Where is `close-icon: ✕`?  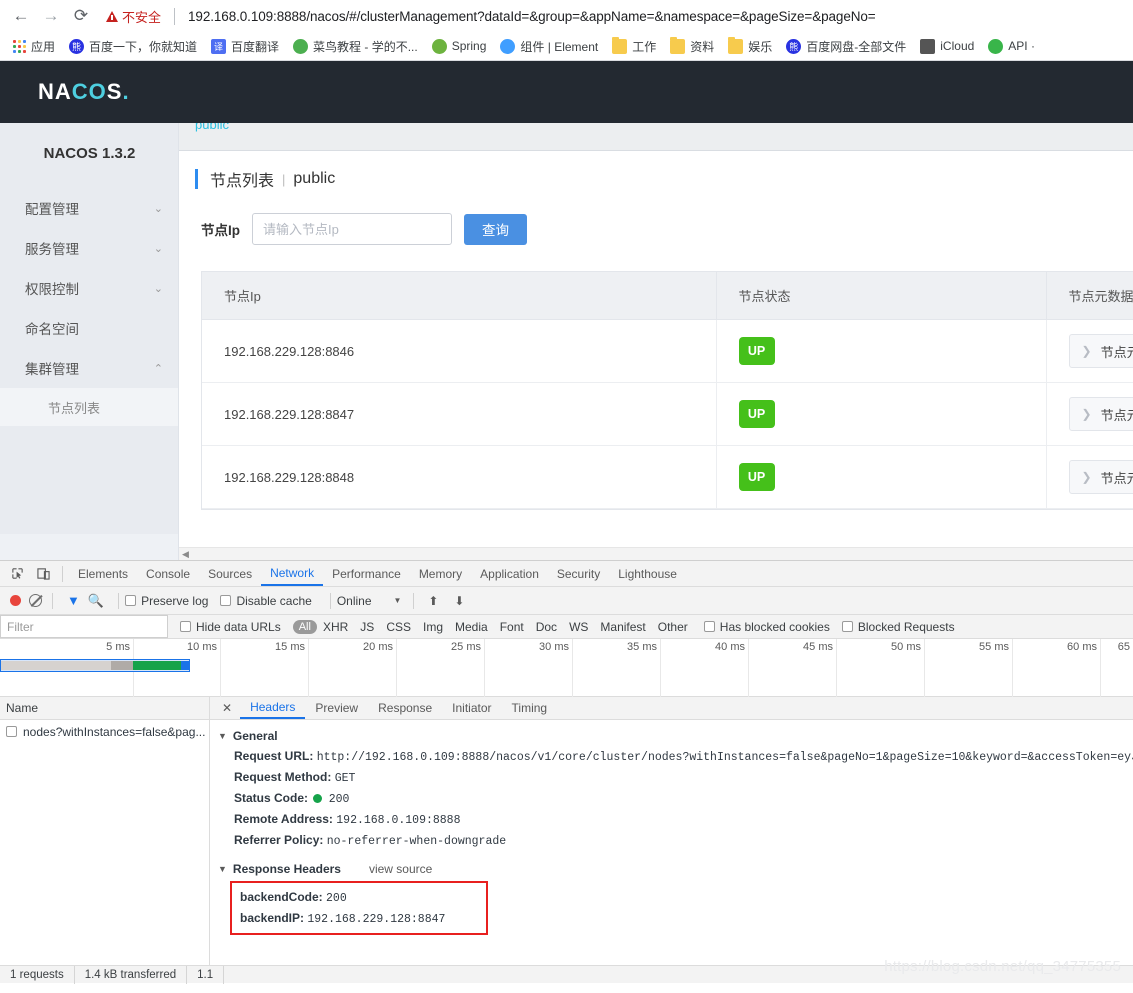 close-icon: ✕ is located at coordinates (227, 708).